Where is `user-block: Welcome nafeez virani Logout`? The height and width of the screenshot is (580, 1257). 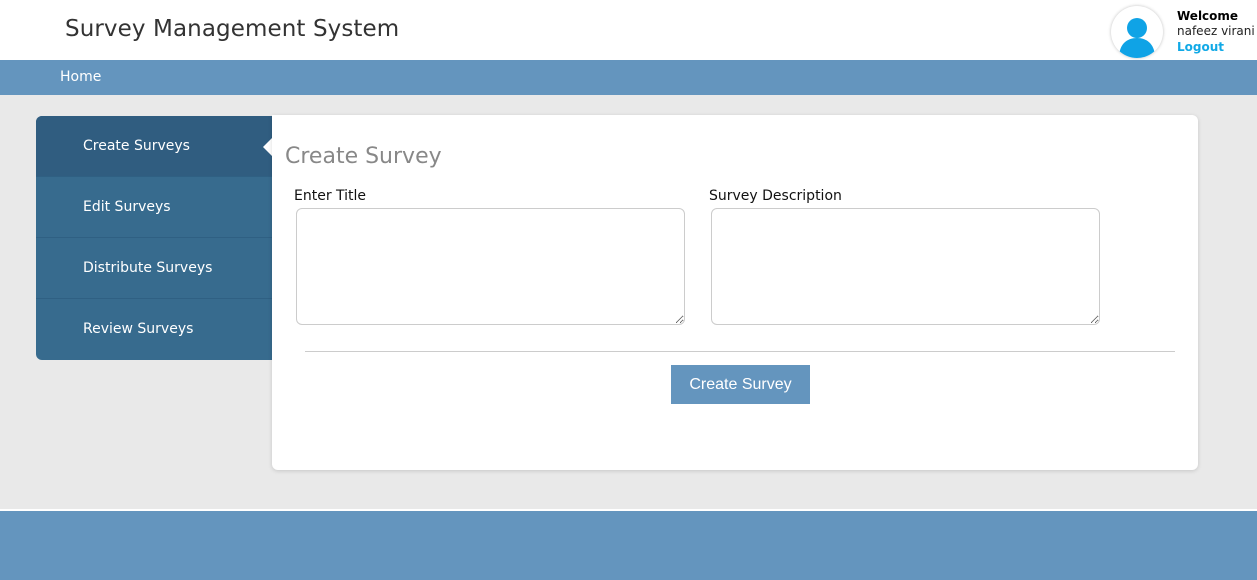 user-block: Welcome nafeez virani Logout is located at coordinates (1216, 32).